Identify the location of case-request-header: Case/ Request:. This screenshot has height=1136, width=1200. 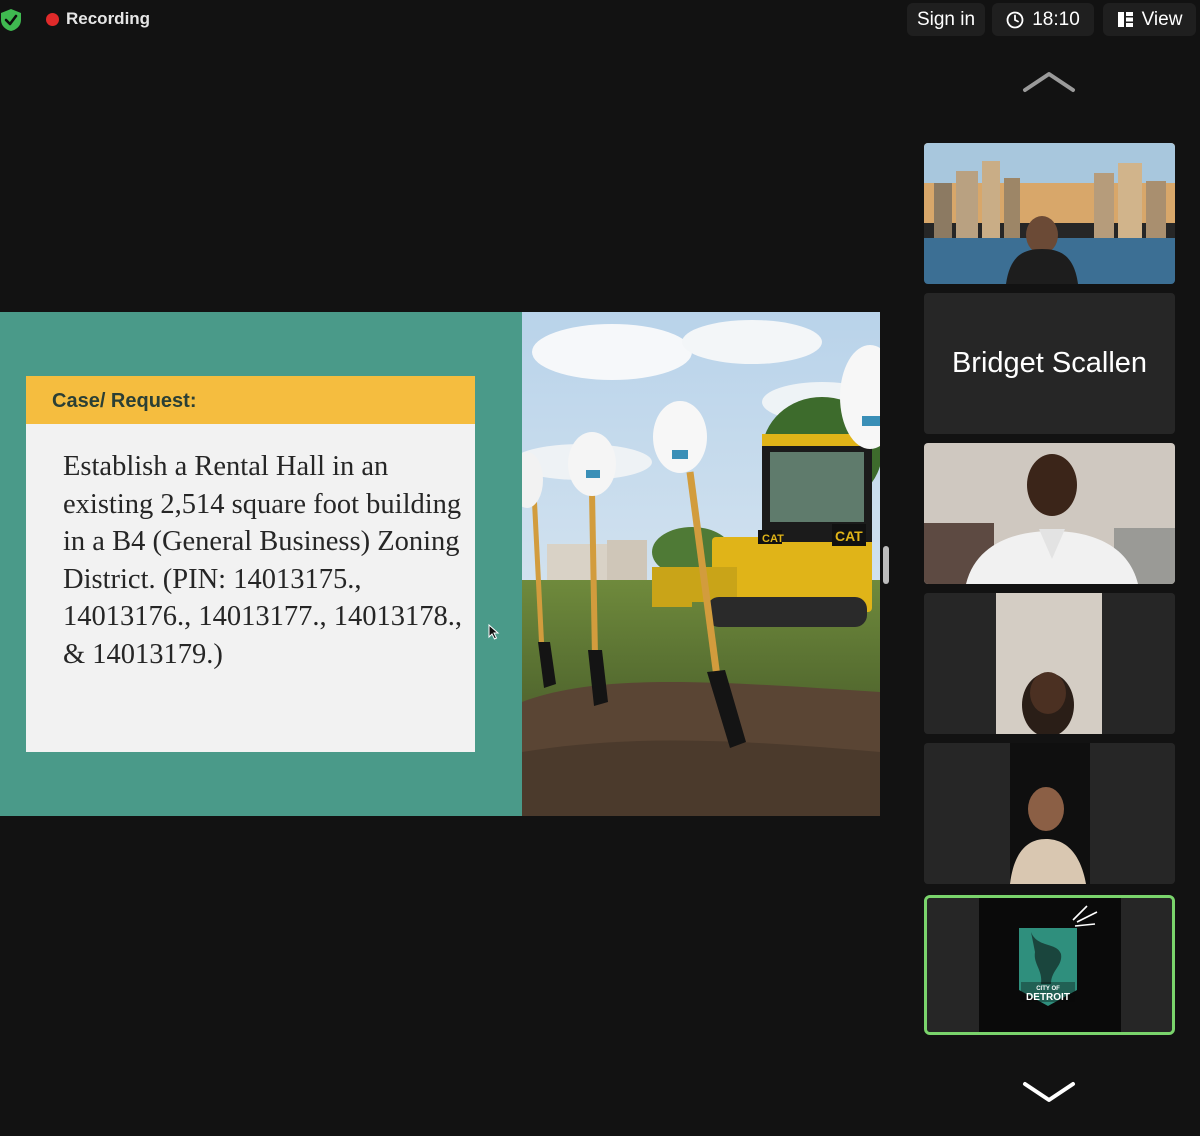
(250, 400).